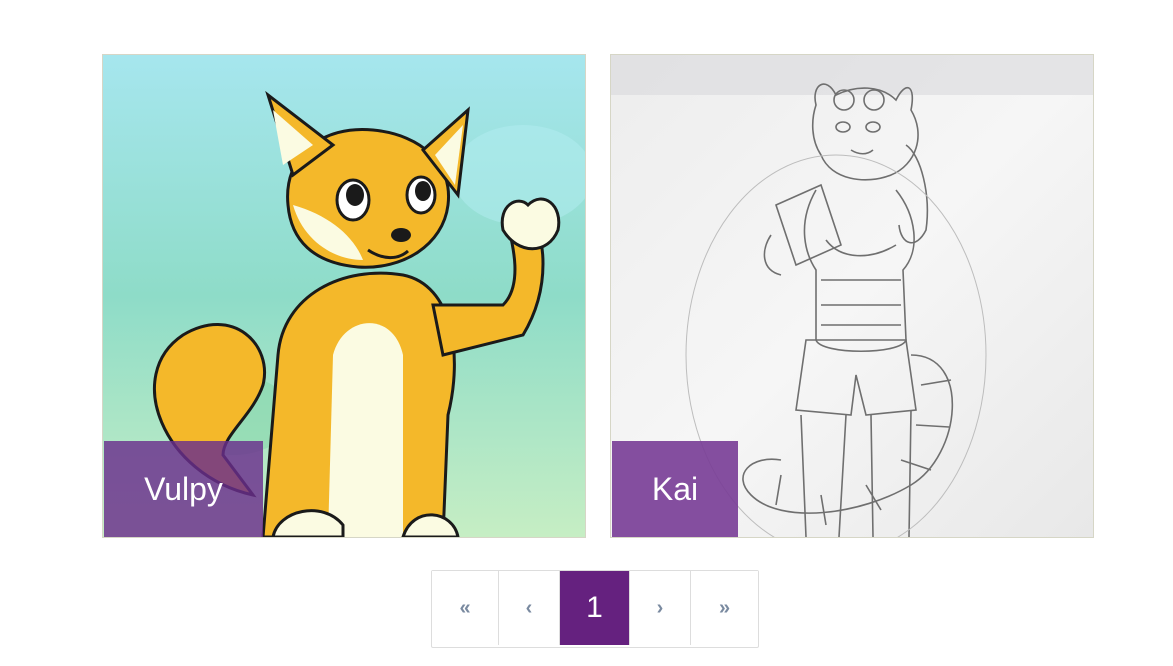  I want to click on current-page-button: 1, so click(595, 608).